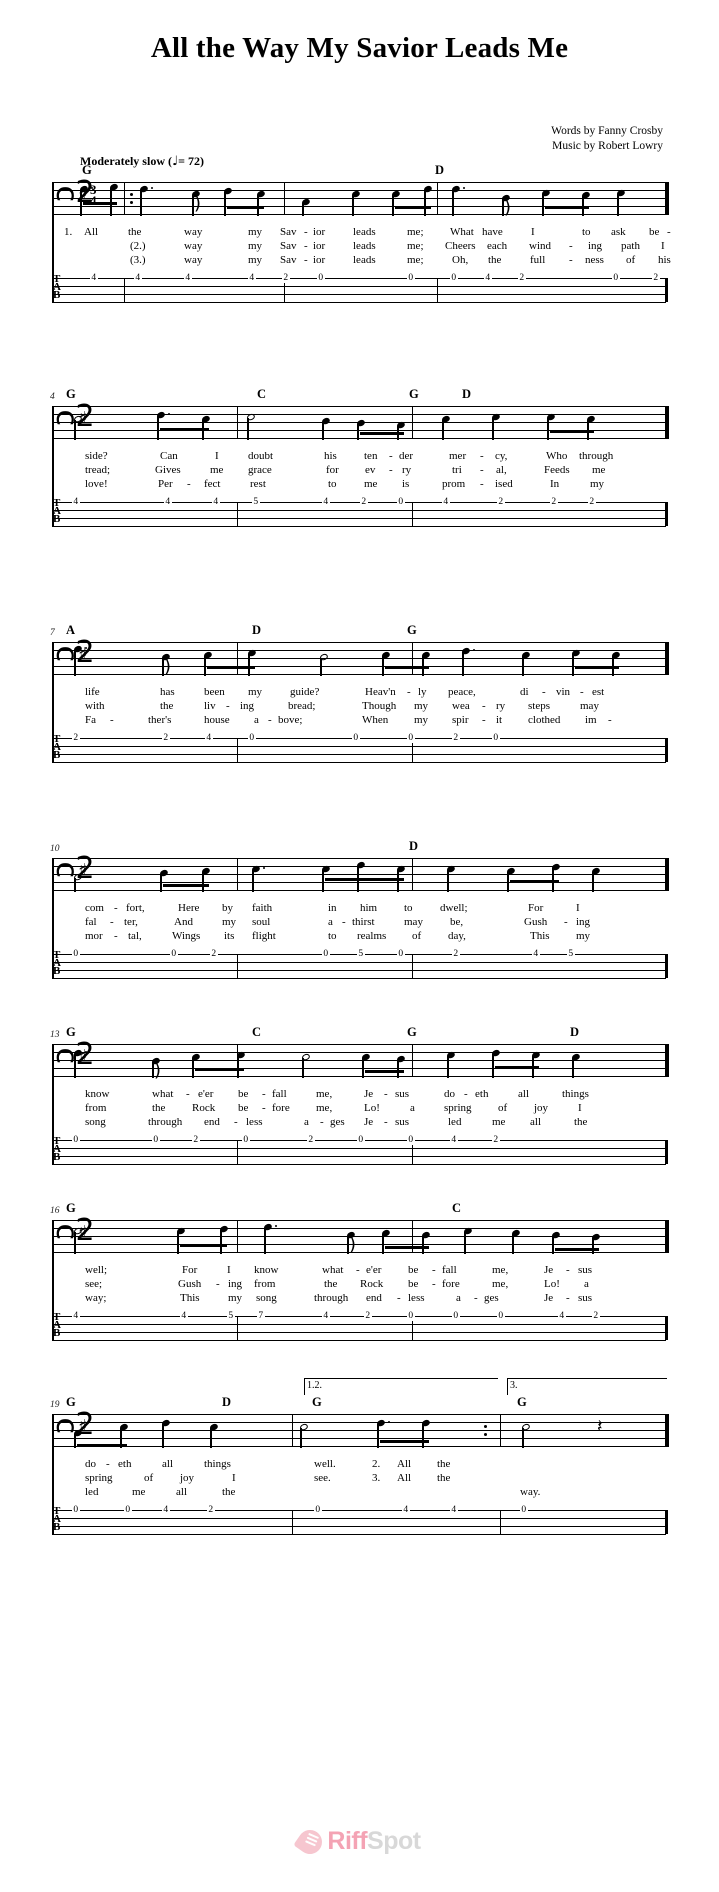  Describe the element at coordinates (98, 470) in the screenshot. I see `lyric-syllable: tread;` at that location.